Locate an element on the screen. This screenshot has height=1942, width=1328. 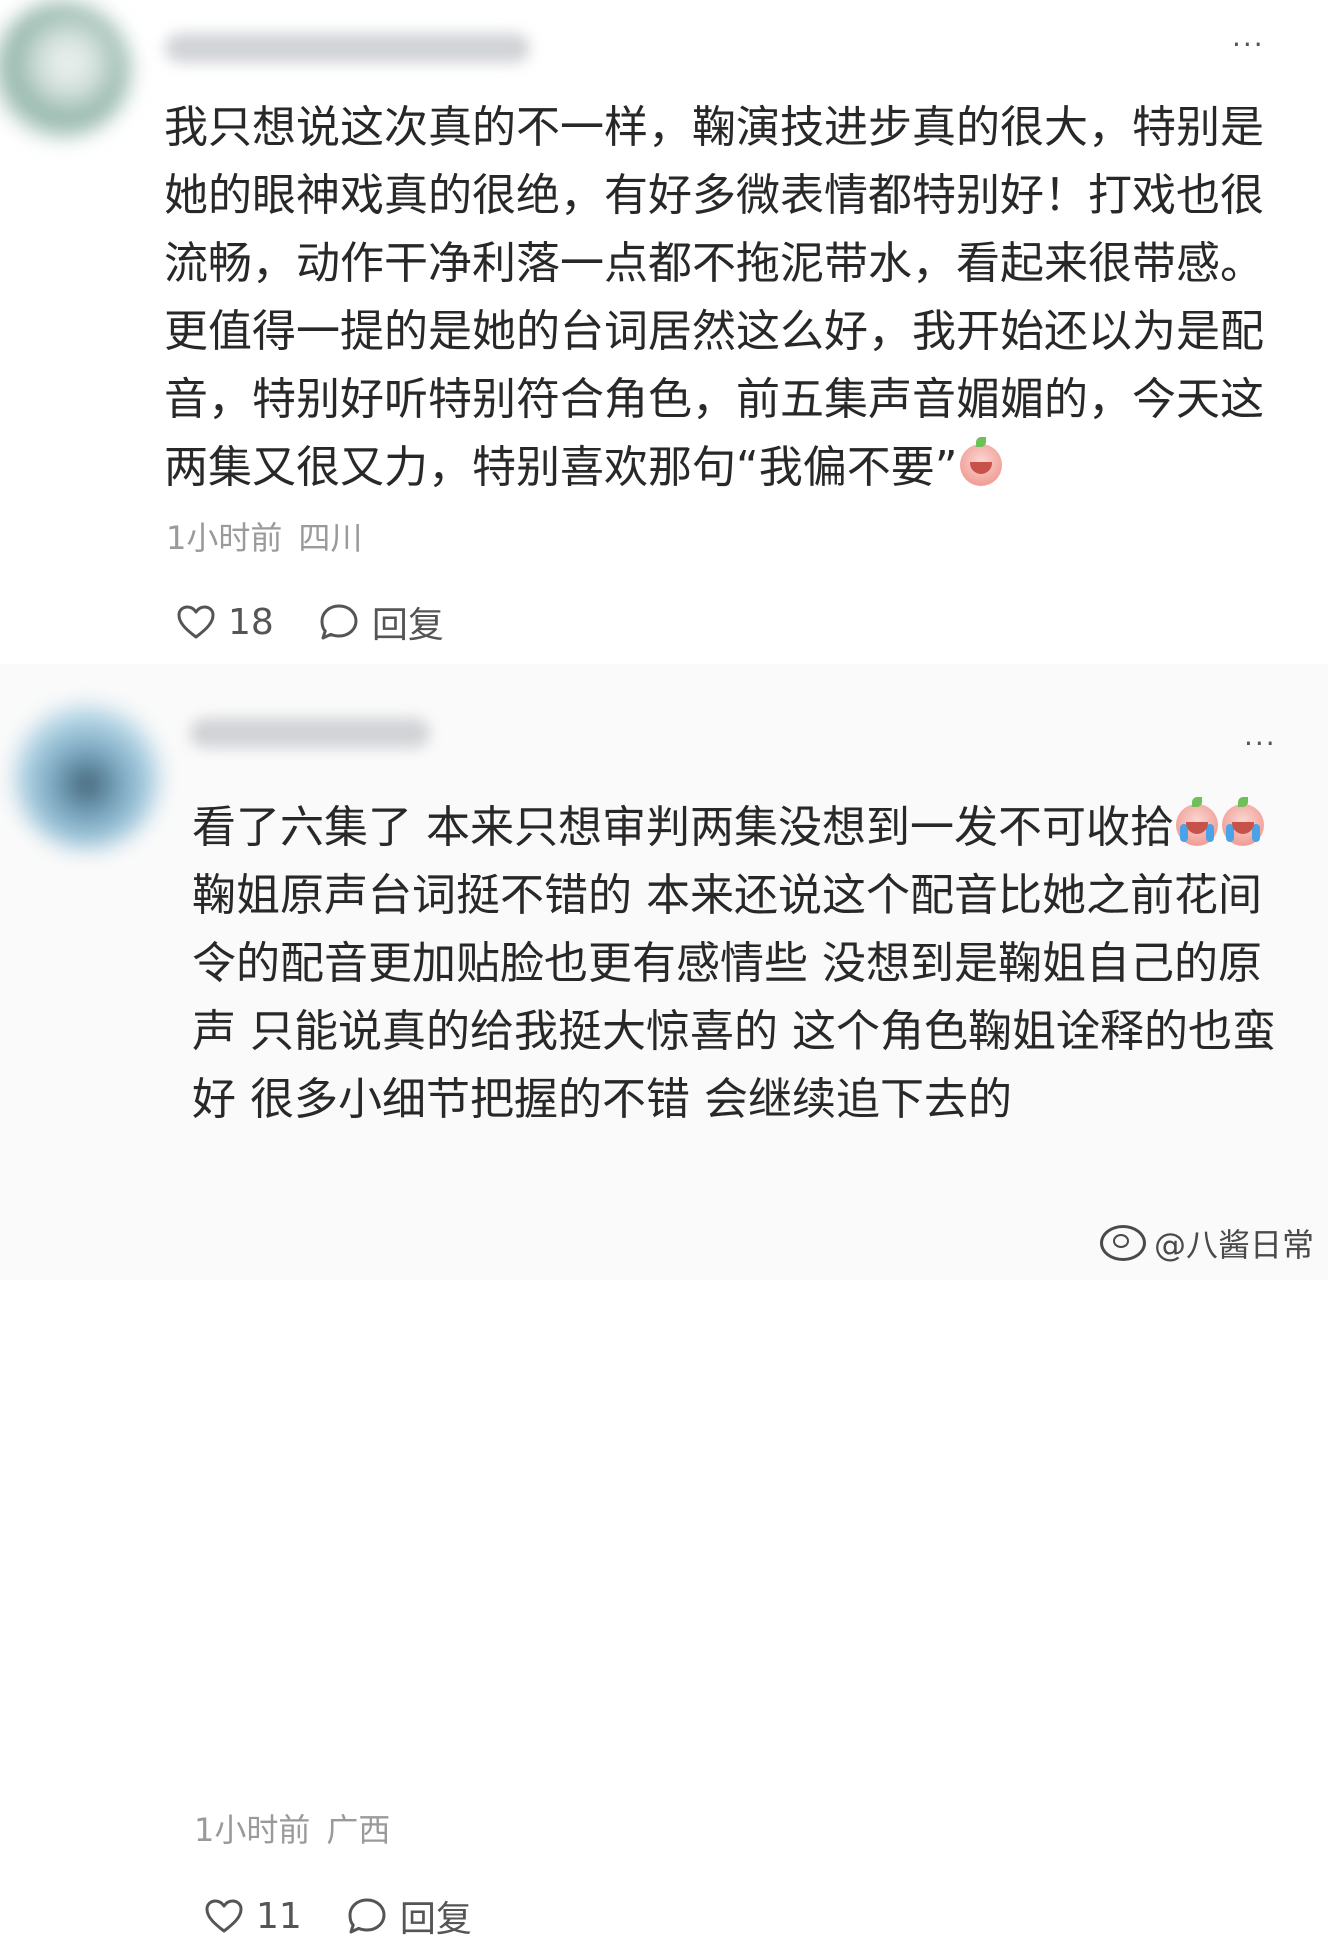
shy-face-emoji is located at coordinates (980, 461).